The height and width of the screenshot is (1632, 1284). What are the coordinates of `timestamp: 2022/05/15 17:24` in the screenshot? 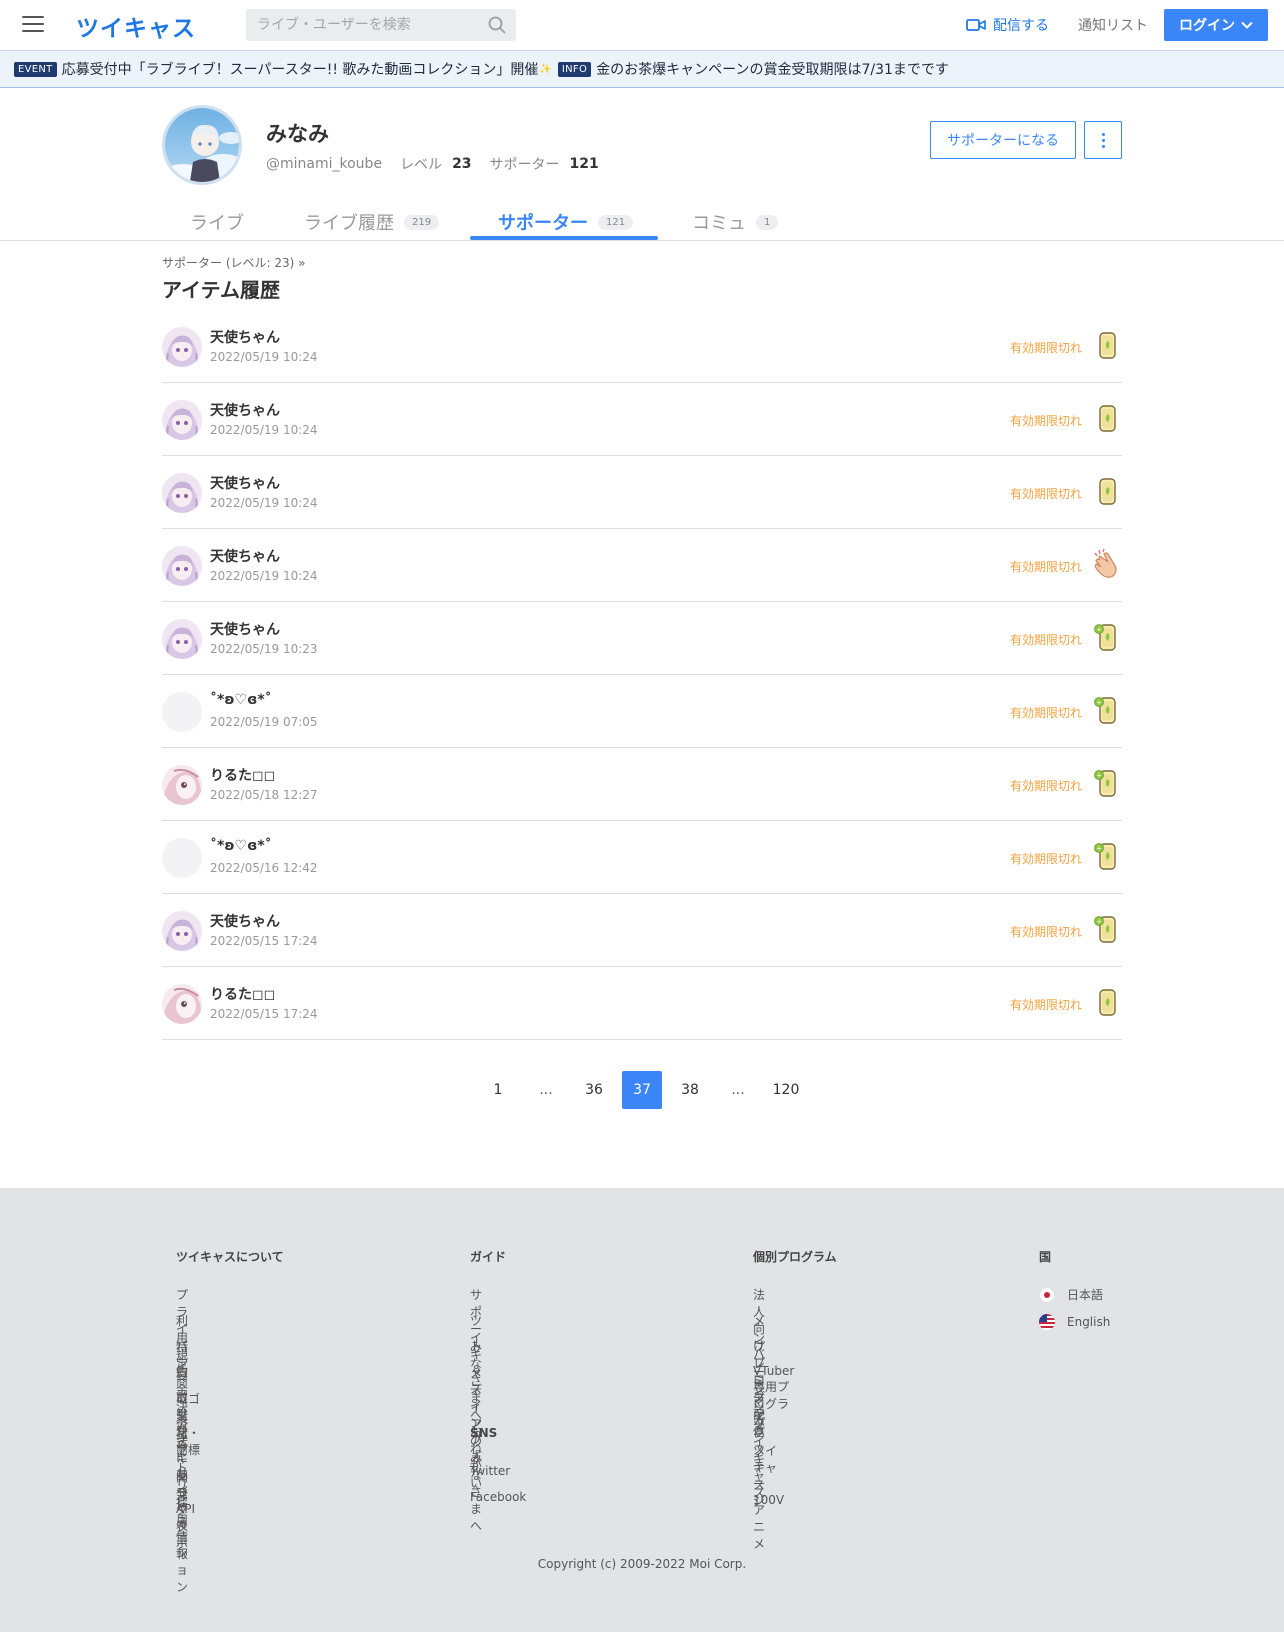 It's located at (264, 1014).